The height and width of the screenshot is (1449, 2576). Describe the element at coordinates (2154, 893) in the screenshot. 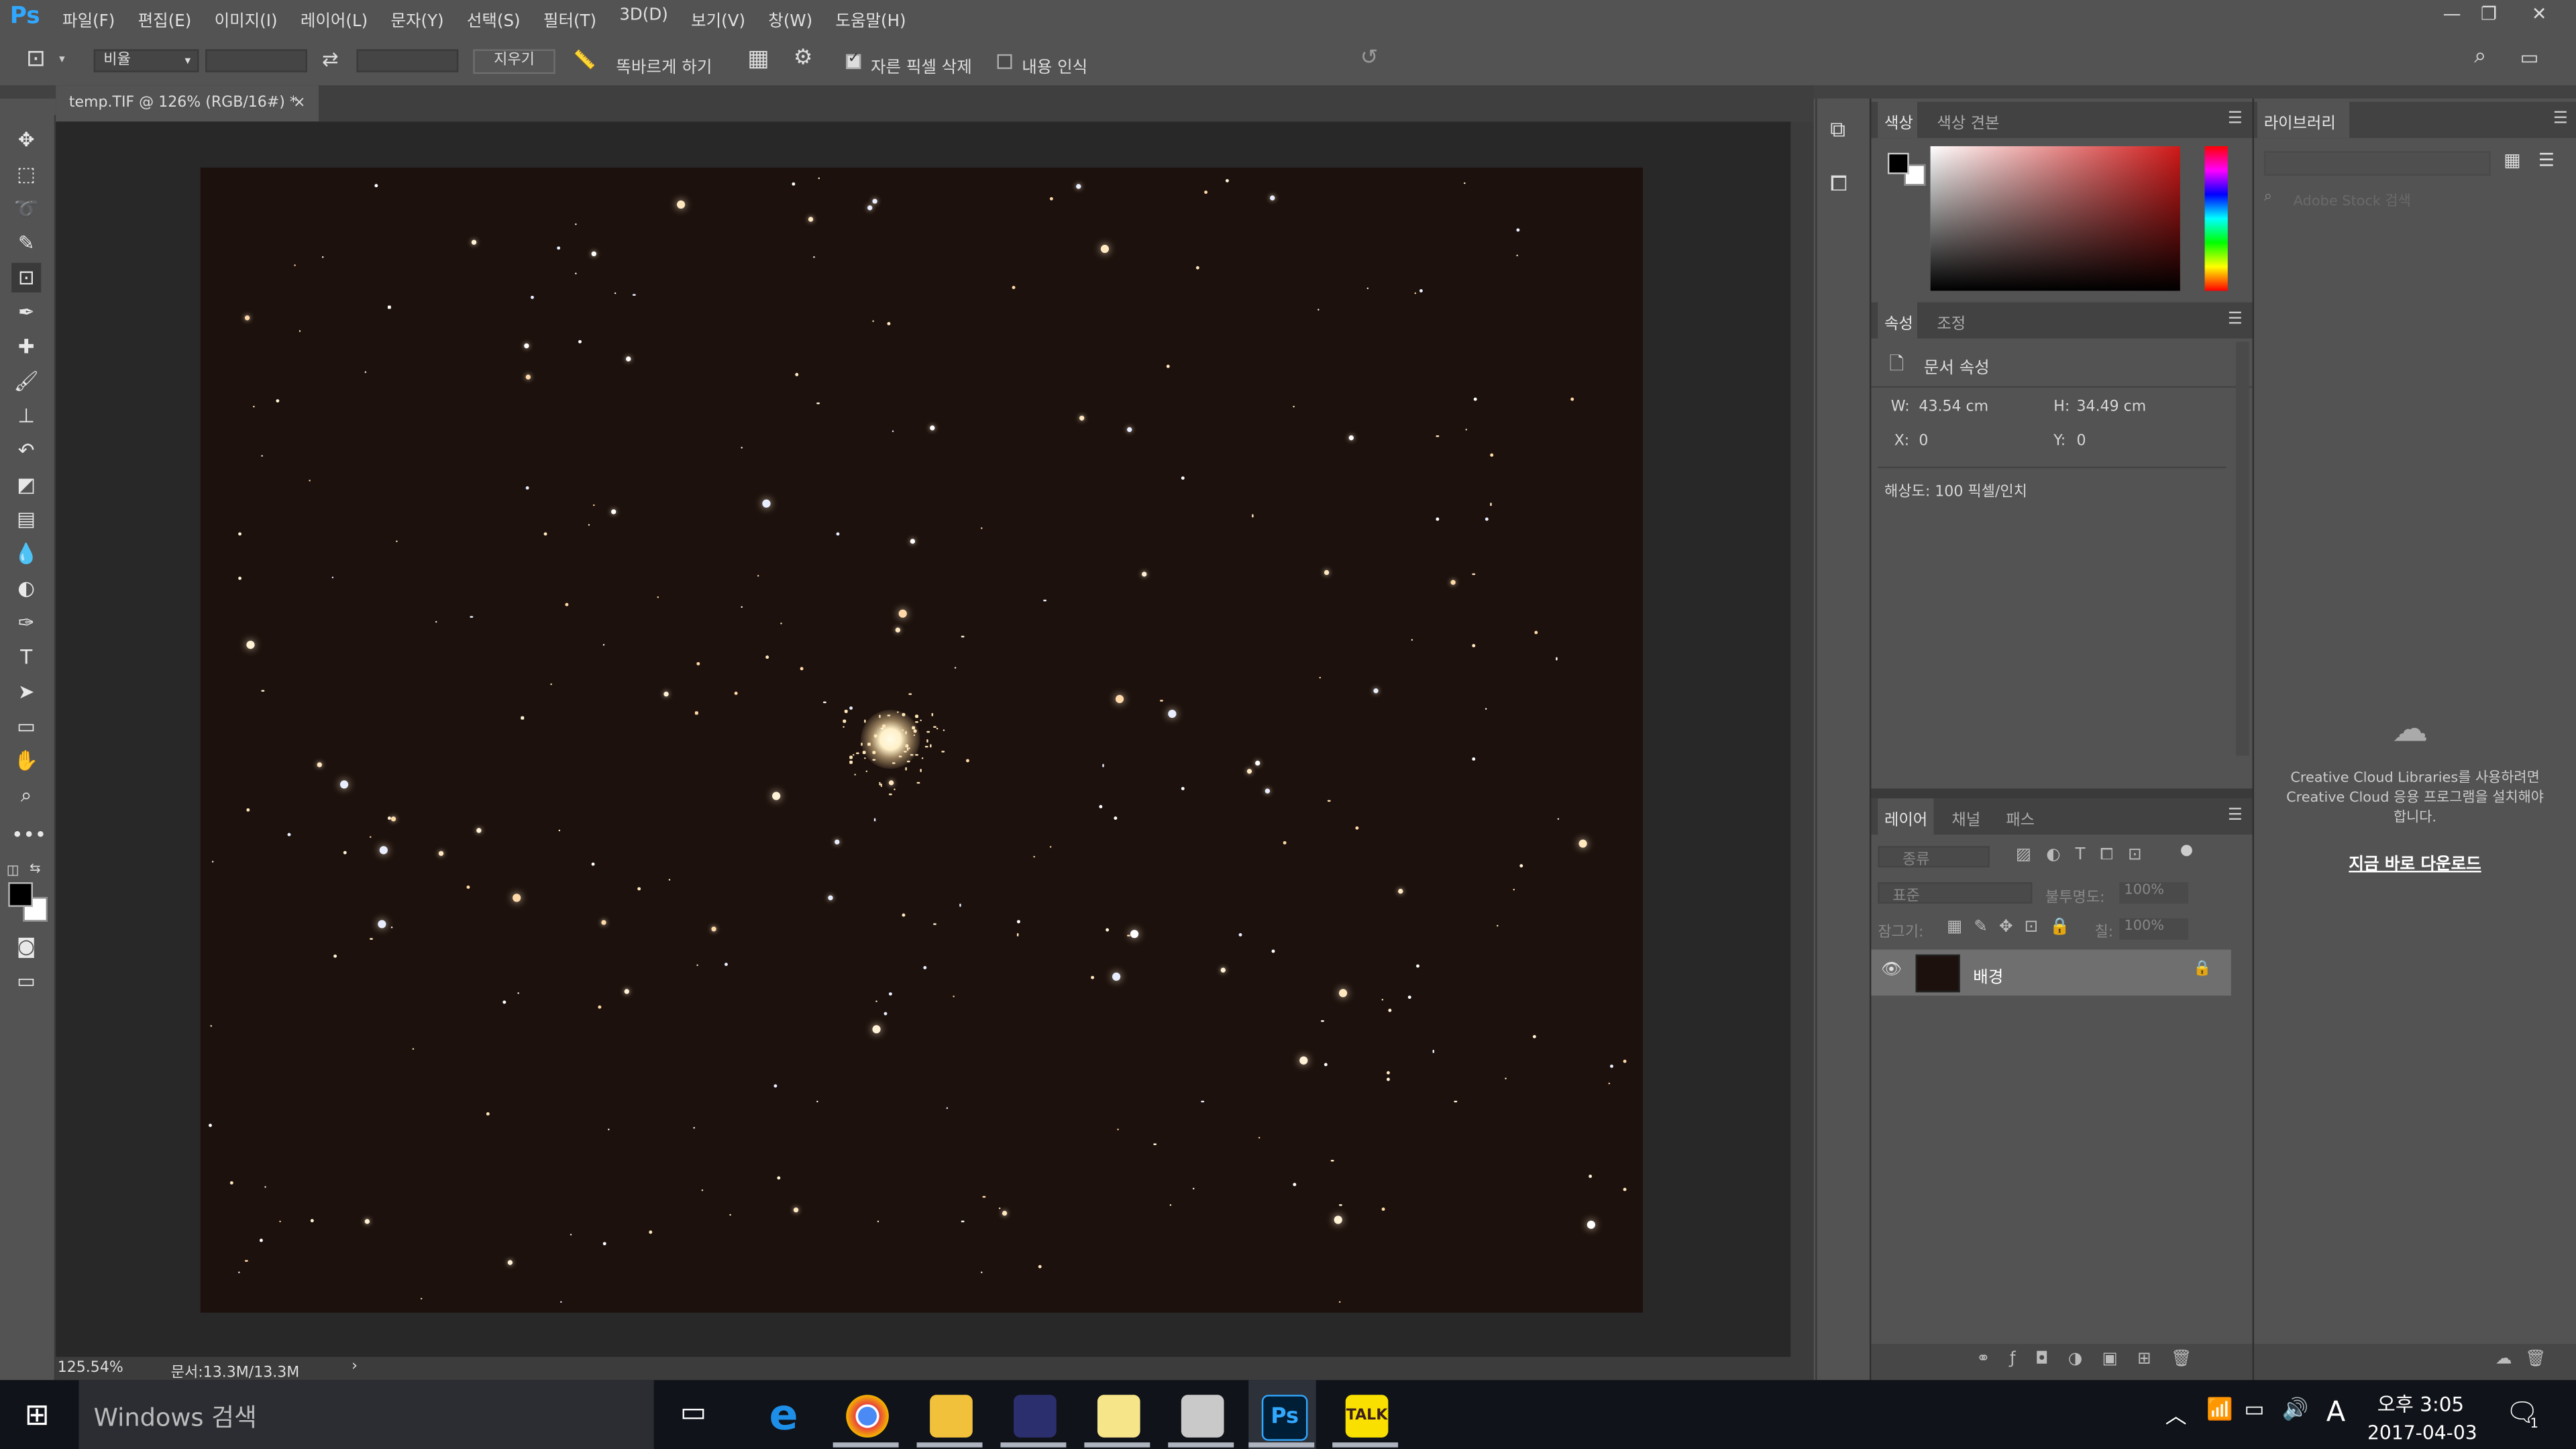

I see `opacity-input: 100%` at that location.